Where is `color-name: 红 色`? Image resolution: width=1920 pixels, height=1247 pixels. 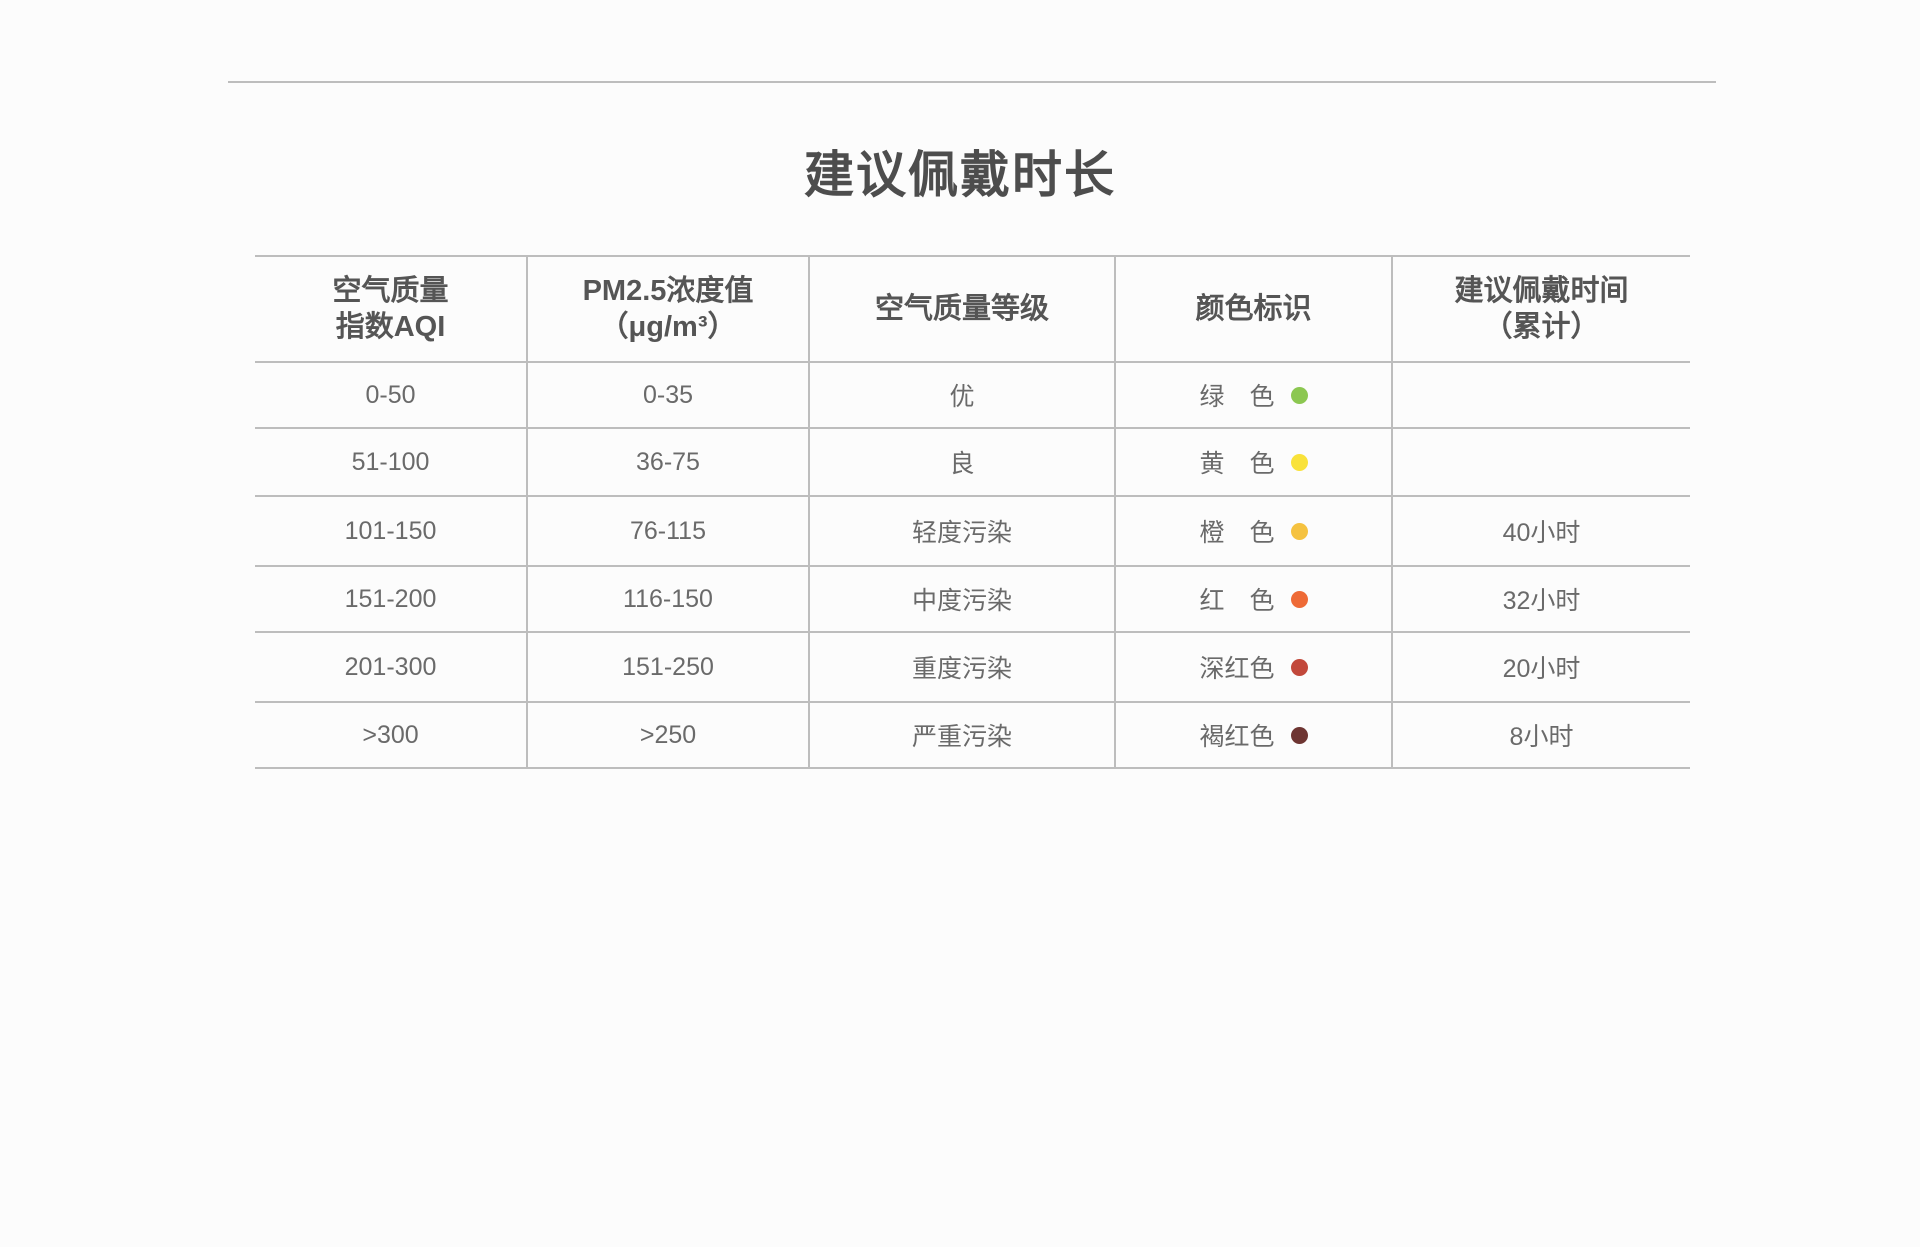 color-name: 红 色 is located at coordinates (1237, 601).